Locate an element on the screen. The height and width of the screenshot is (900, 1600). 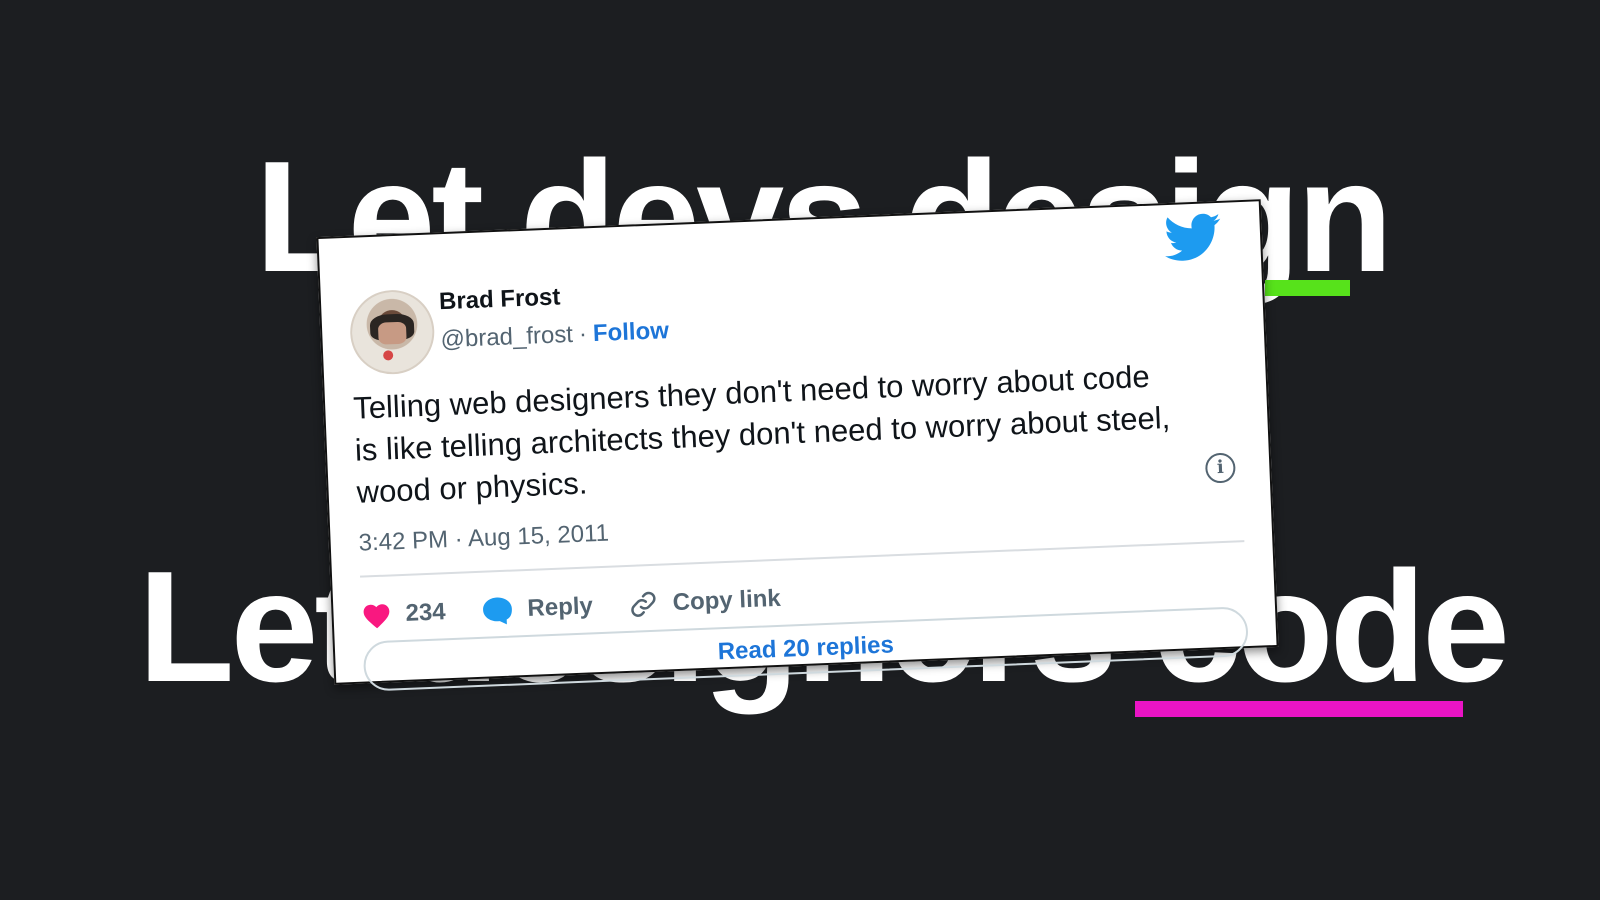
reply-button: Reply is located at coordinates (537, 608).